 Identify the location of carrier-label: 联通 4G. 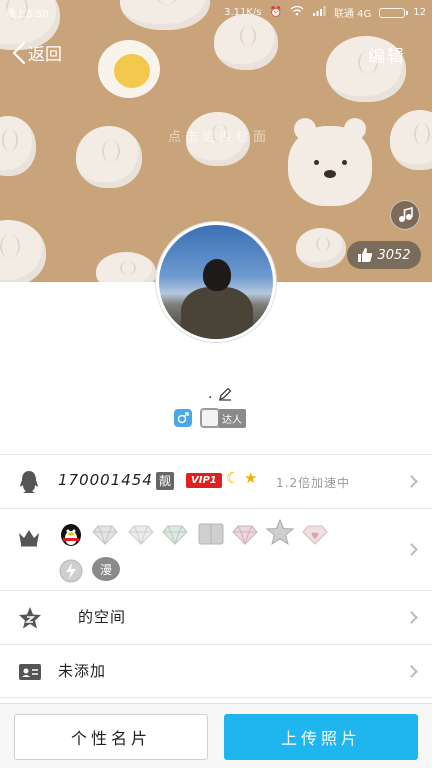
(352, 14).